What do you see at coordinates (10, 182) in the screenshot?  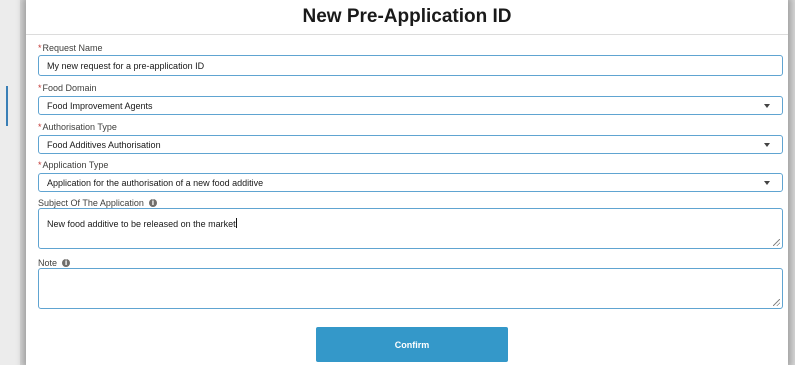 I see `background-page` at bounding box center [10, 182].